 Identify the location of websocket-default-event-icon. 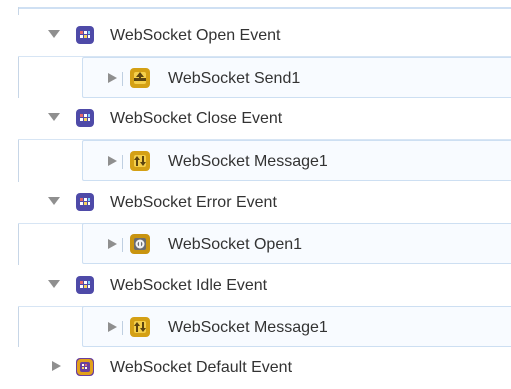
(85, 367).